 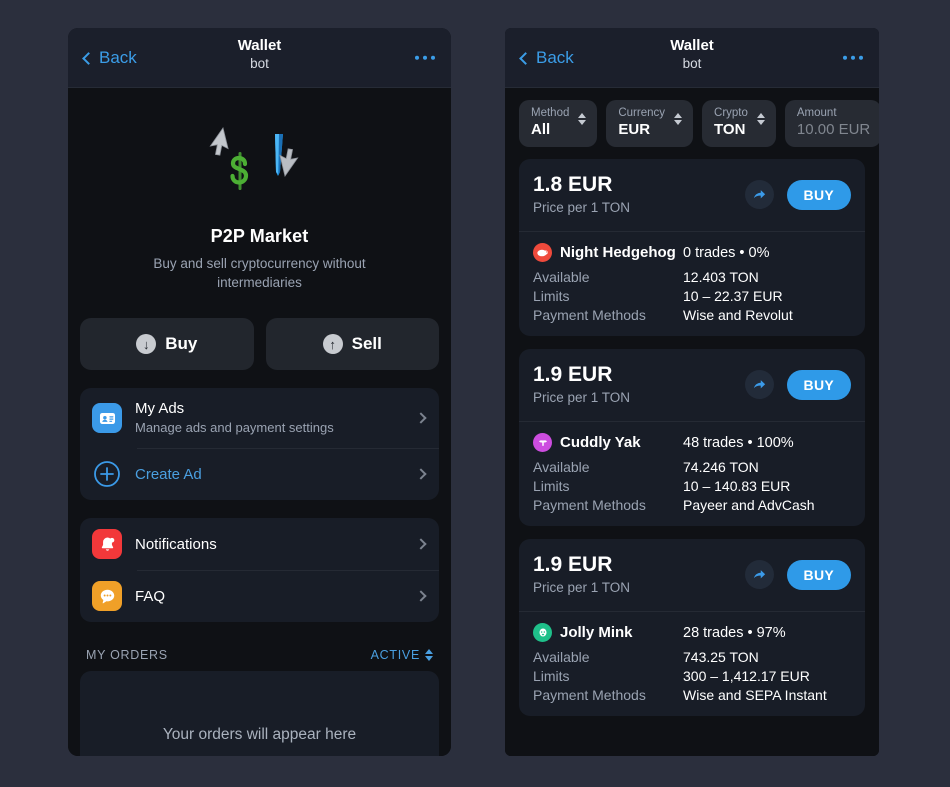 What do you see at coordinates (541, 129) in the screenshot?
I see `filter-method-value: All` at bounding box center [541, 129].